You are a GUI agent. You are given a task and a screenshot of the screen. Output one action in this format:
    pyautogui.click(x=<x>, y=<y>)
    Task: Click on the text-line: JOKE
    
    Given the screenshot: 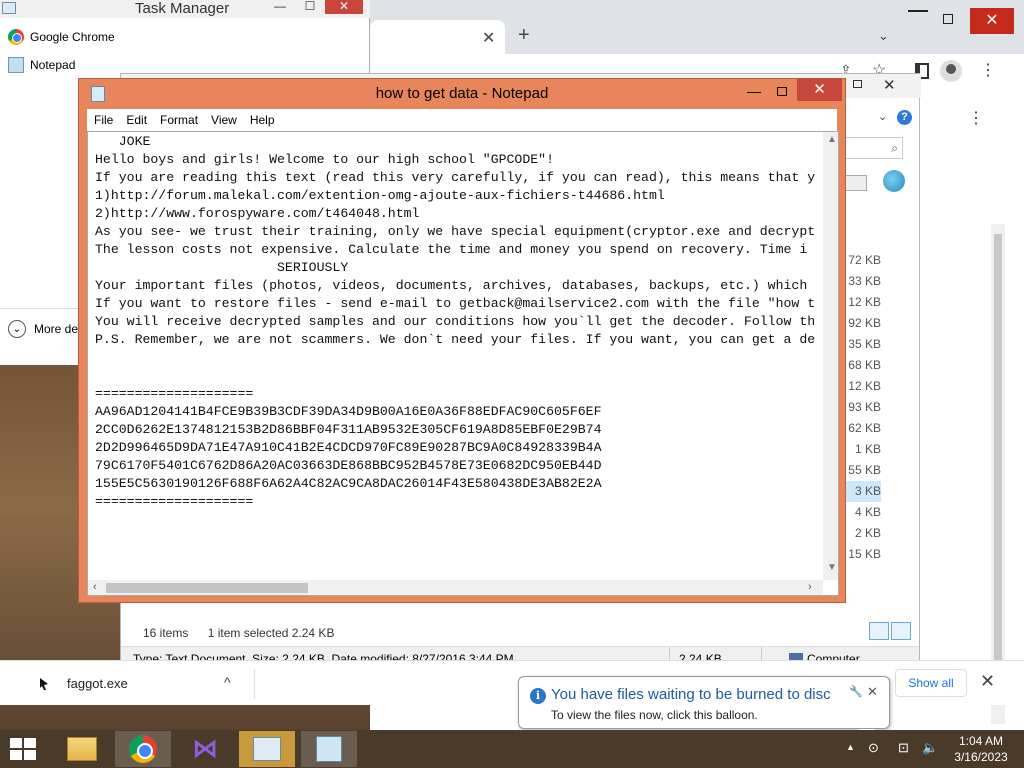 What is the action you would take?
    pyautogui.click(x=458, y=142)
    